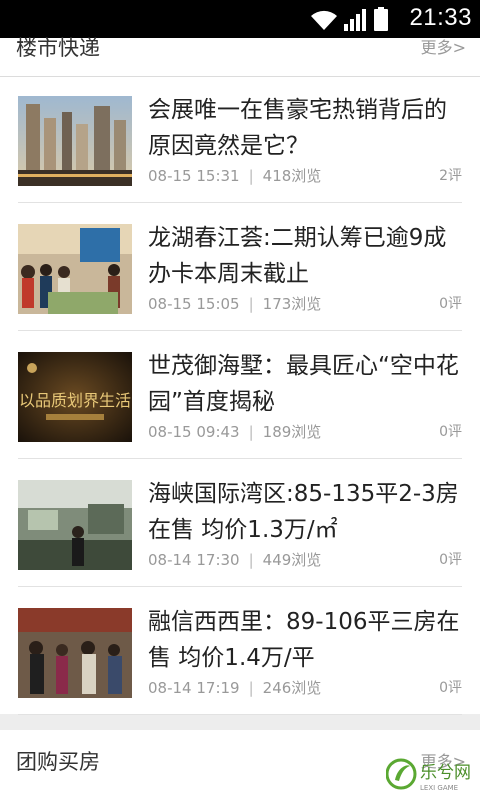  I want to click on news-meta: 08-15 09:43 | 189浏览, so click(235, 432).